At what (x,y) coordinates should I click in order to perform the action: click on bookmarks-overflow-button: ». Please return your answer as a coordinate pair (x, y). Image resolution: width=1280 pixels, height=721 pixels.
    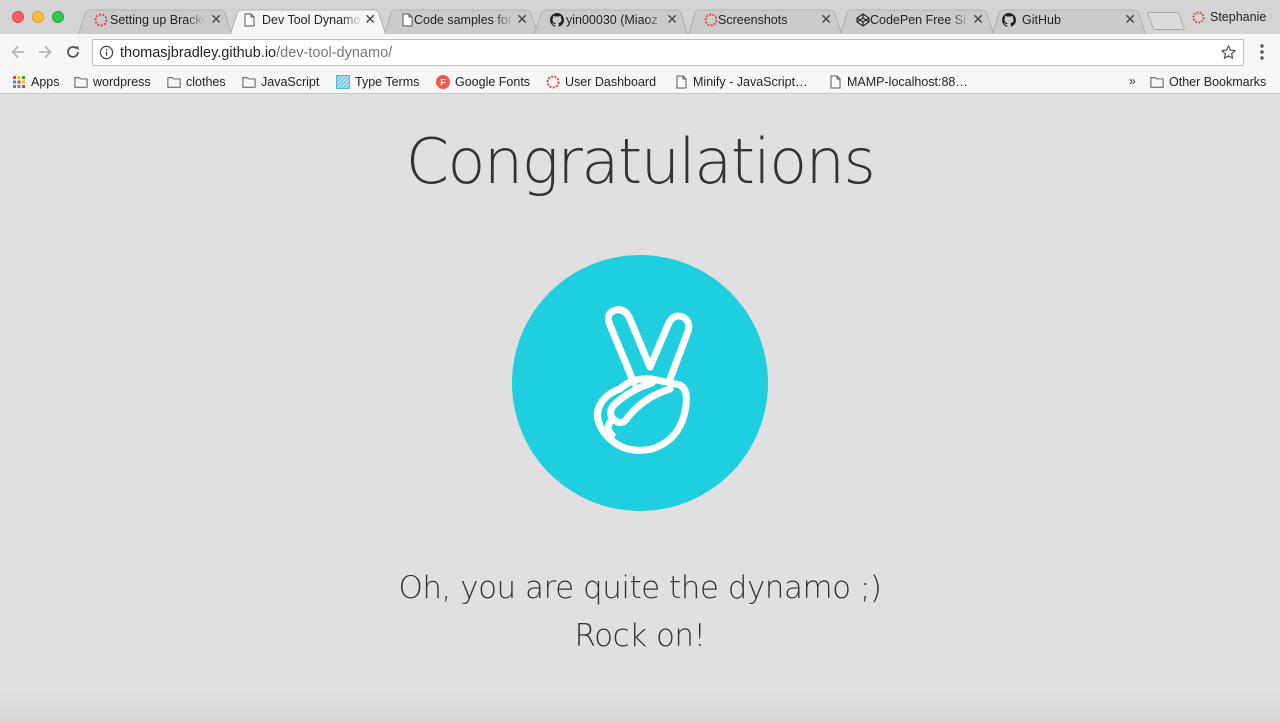
    Looking at the image, I should click on (1132, 81).